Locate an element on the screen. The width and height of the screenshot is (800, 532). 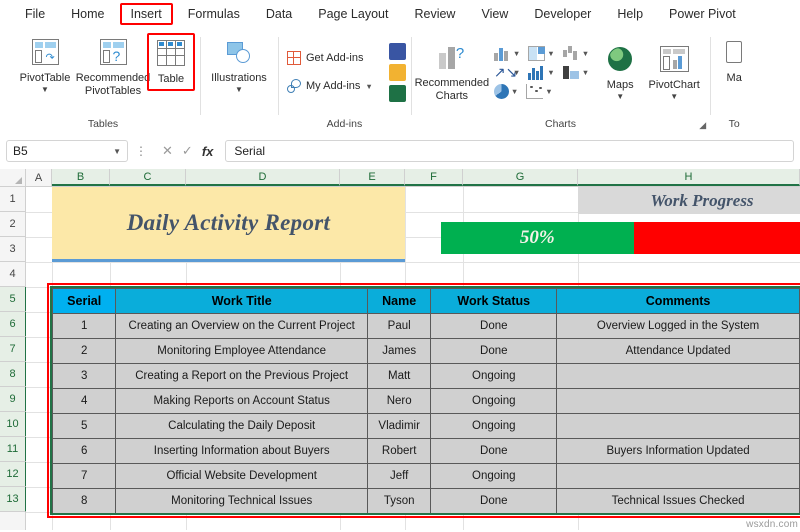
column-header-d: D is located at coordinates (263, 177).